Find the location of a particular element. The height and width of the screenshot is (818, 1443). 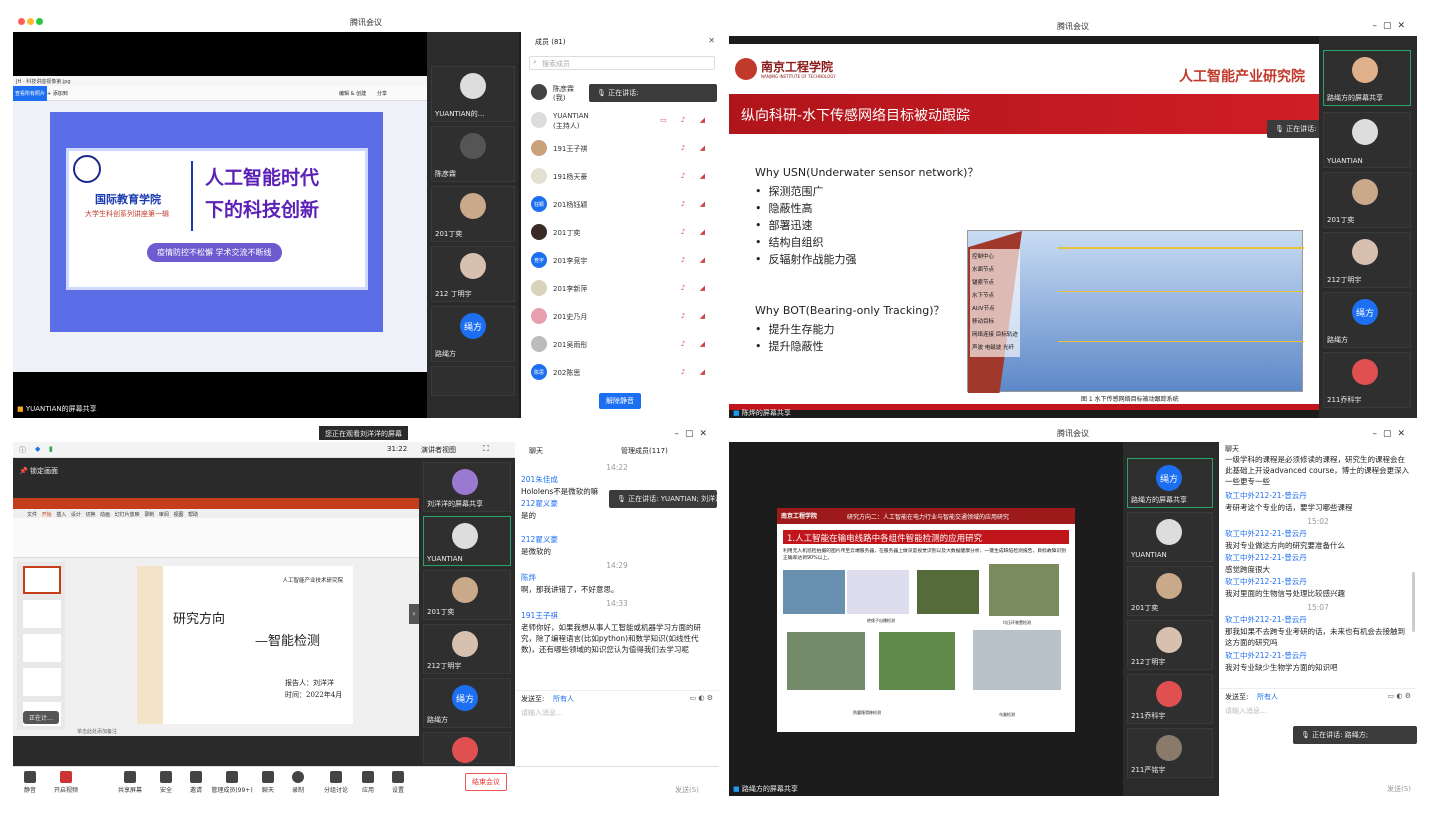

edit-button: 编辑 & 创建 is located at coordinates (352, 93).